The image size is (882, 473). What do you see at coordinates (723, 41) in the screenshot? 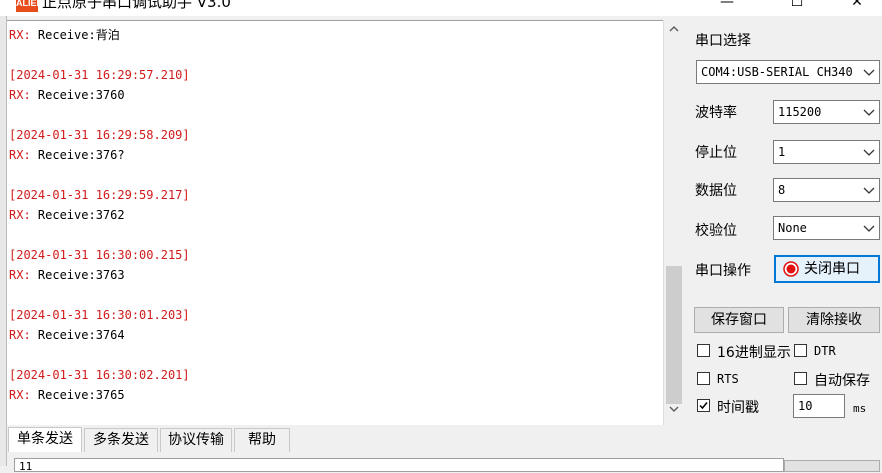
I see `port-select-label: 串口选择` at bounding box center [723, 41].